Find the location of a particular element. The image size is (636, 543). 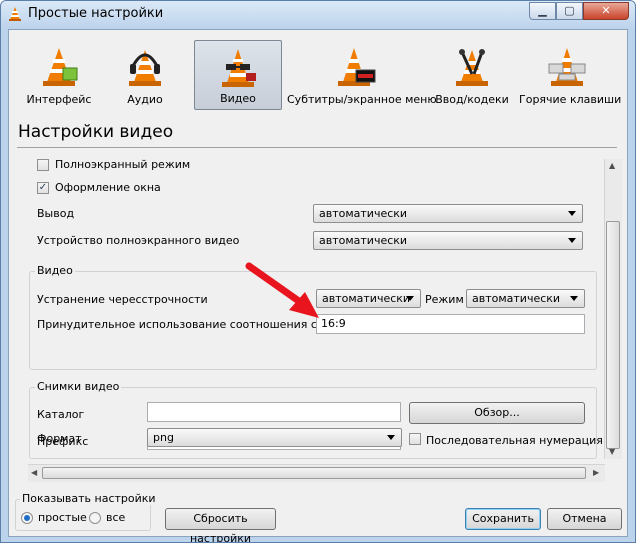

deinterlace-value: автоматически is located at coordinates (366, 298).